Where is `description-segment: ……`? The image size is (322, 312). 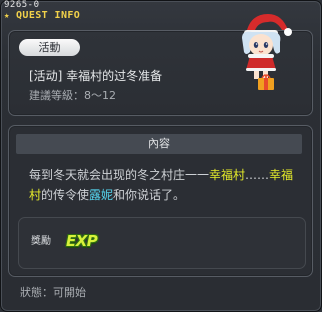
description-segment: …… is located at coordinates (257, 175).